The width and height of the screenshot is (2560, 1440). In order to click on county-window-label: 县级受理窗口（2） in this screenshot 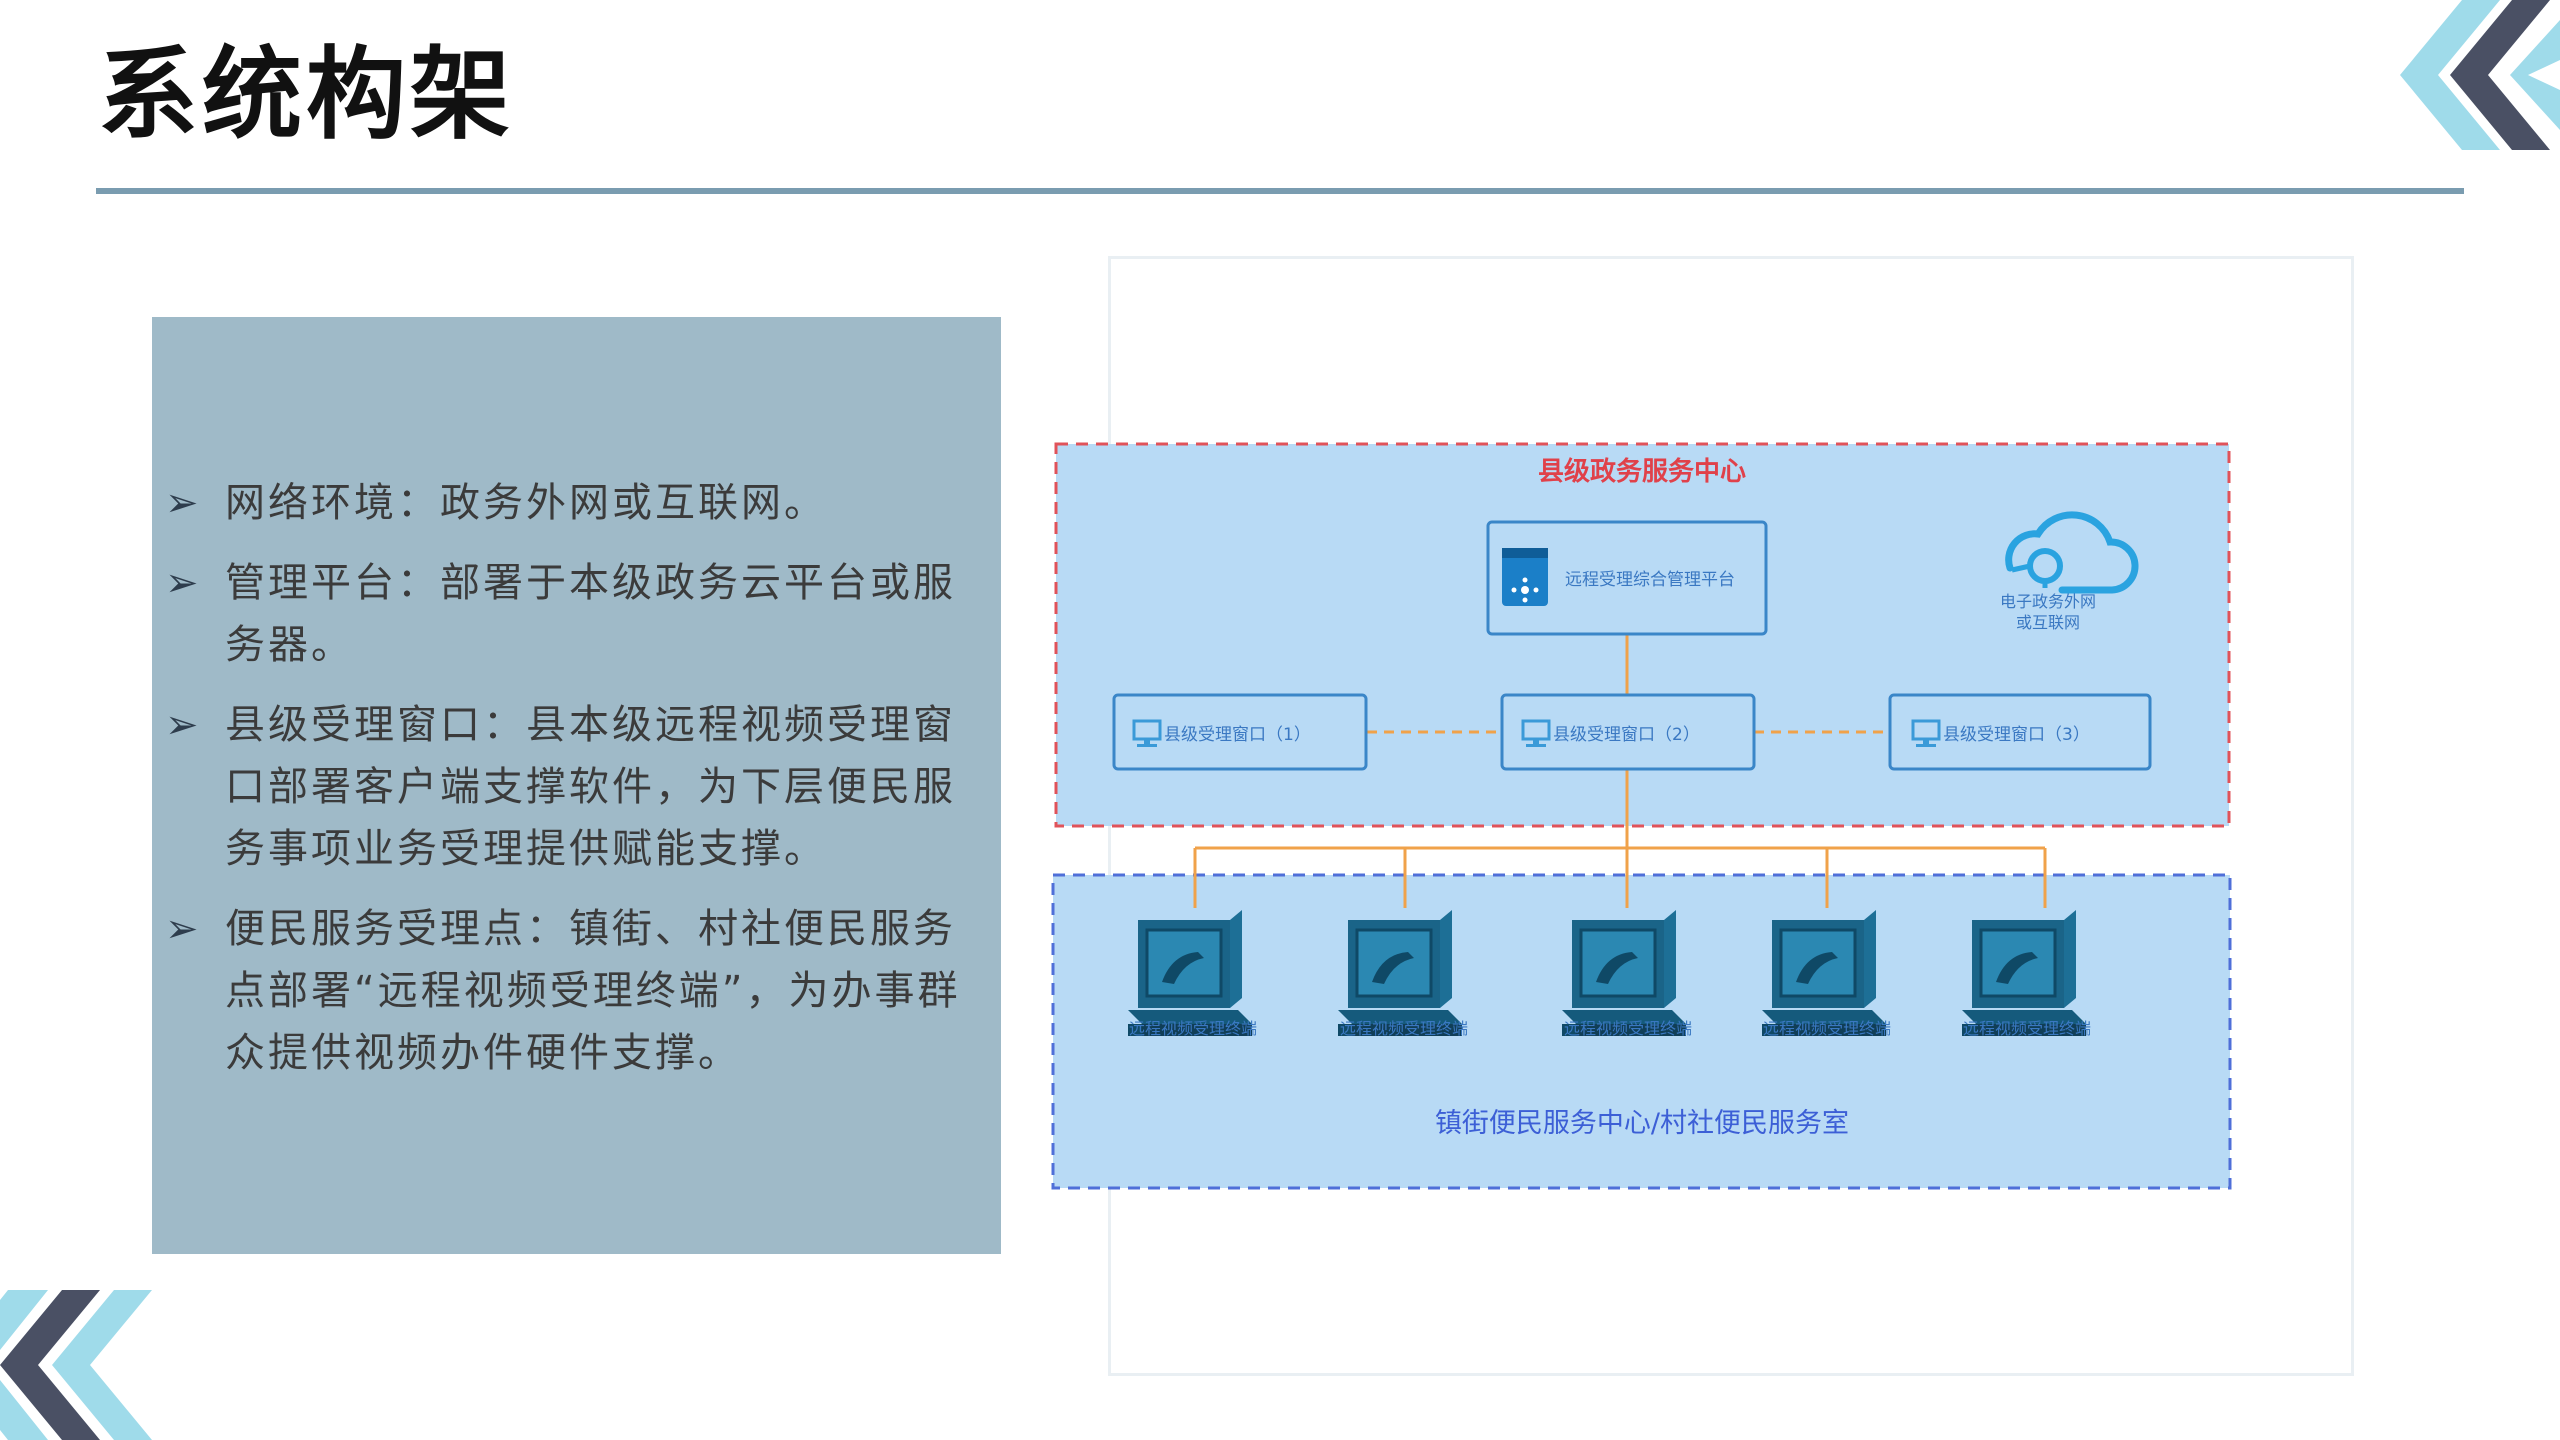, I will do `click(1626, 735)`.